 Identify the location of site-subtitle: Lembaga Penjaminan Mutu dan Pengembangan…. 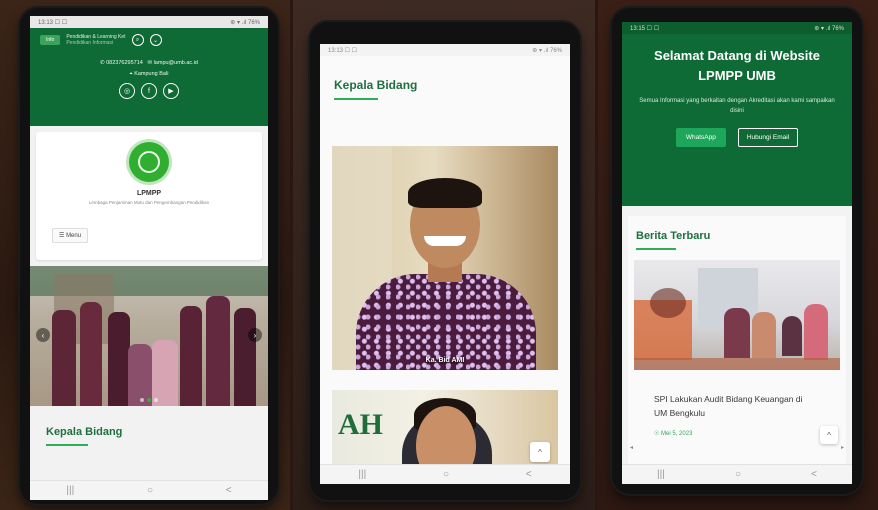
(149, 202).